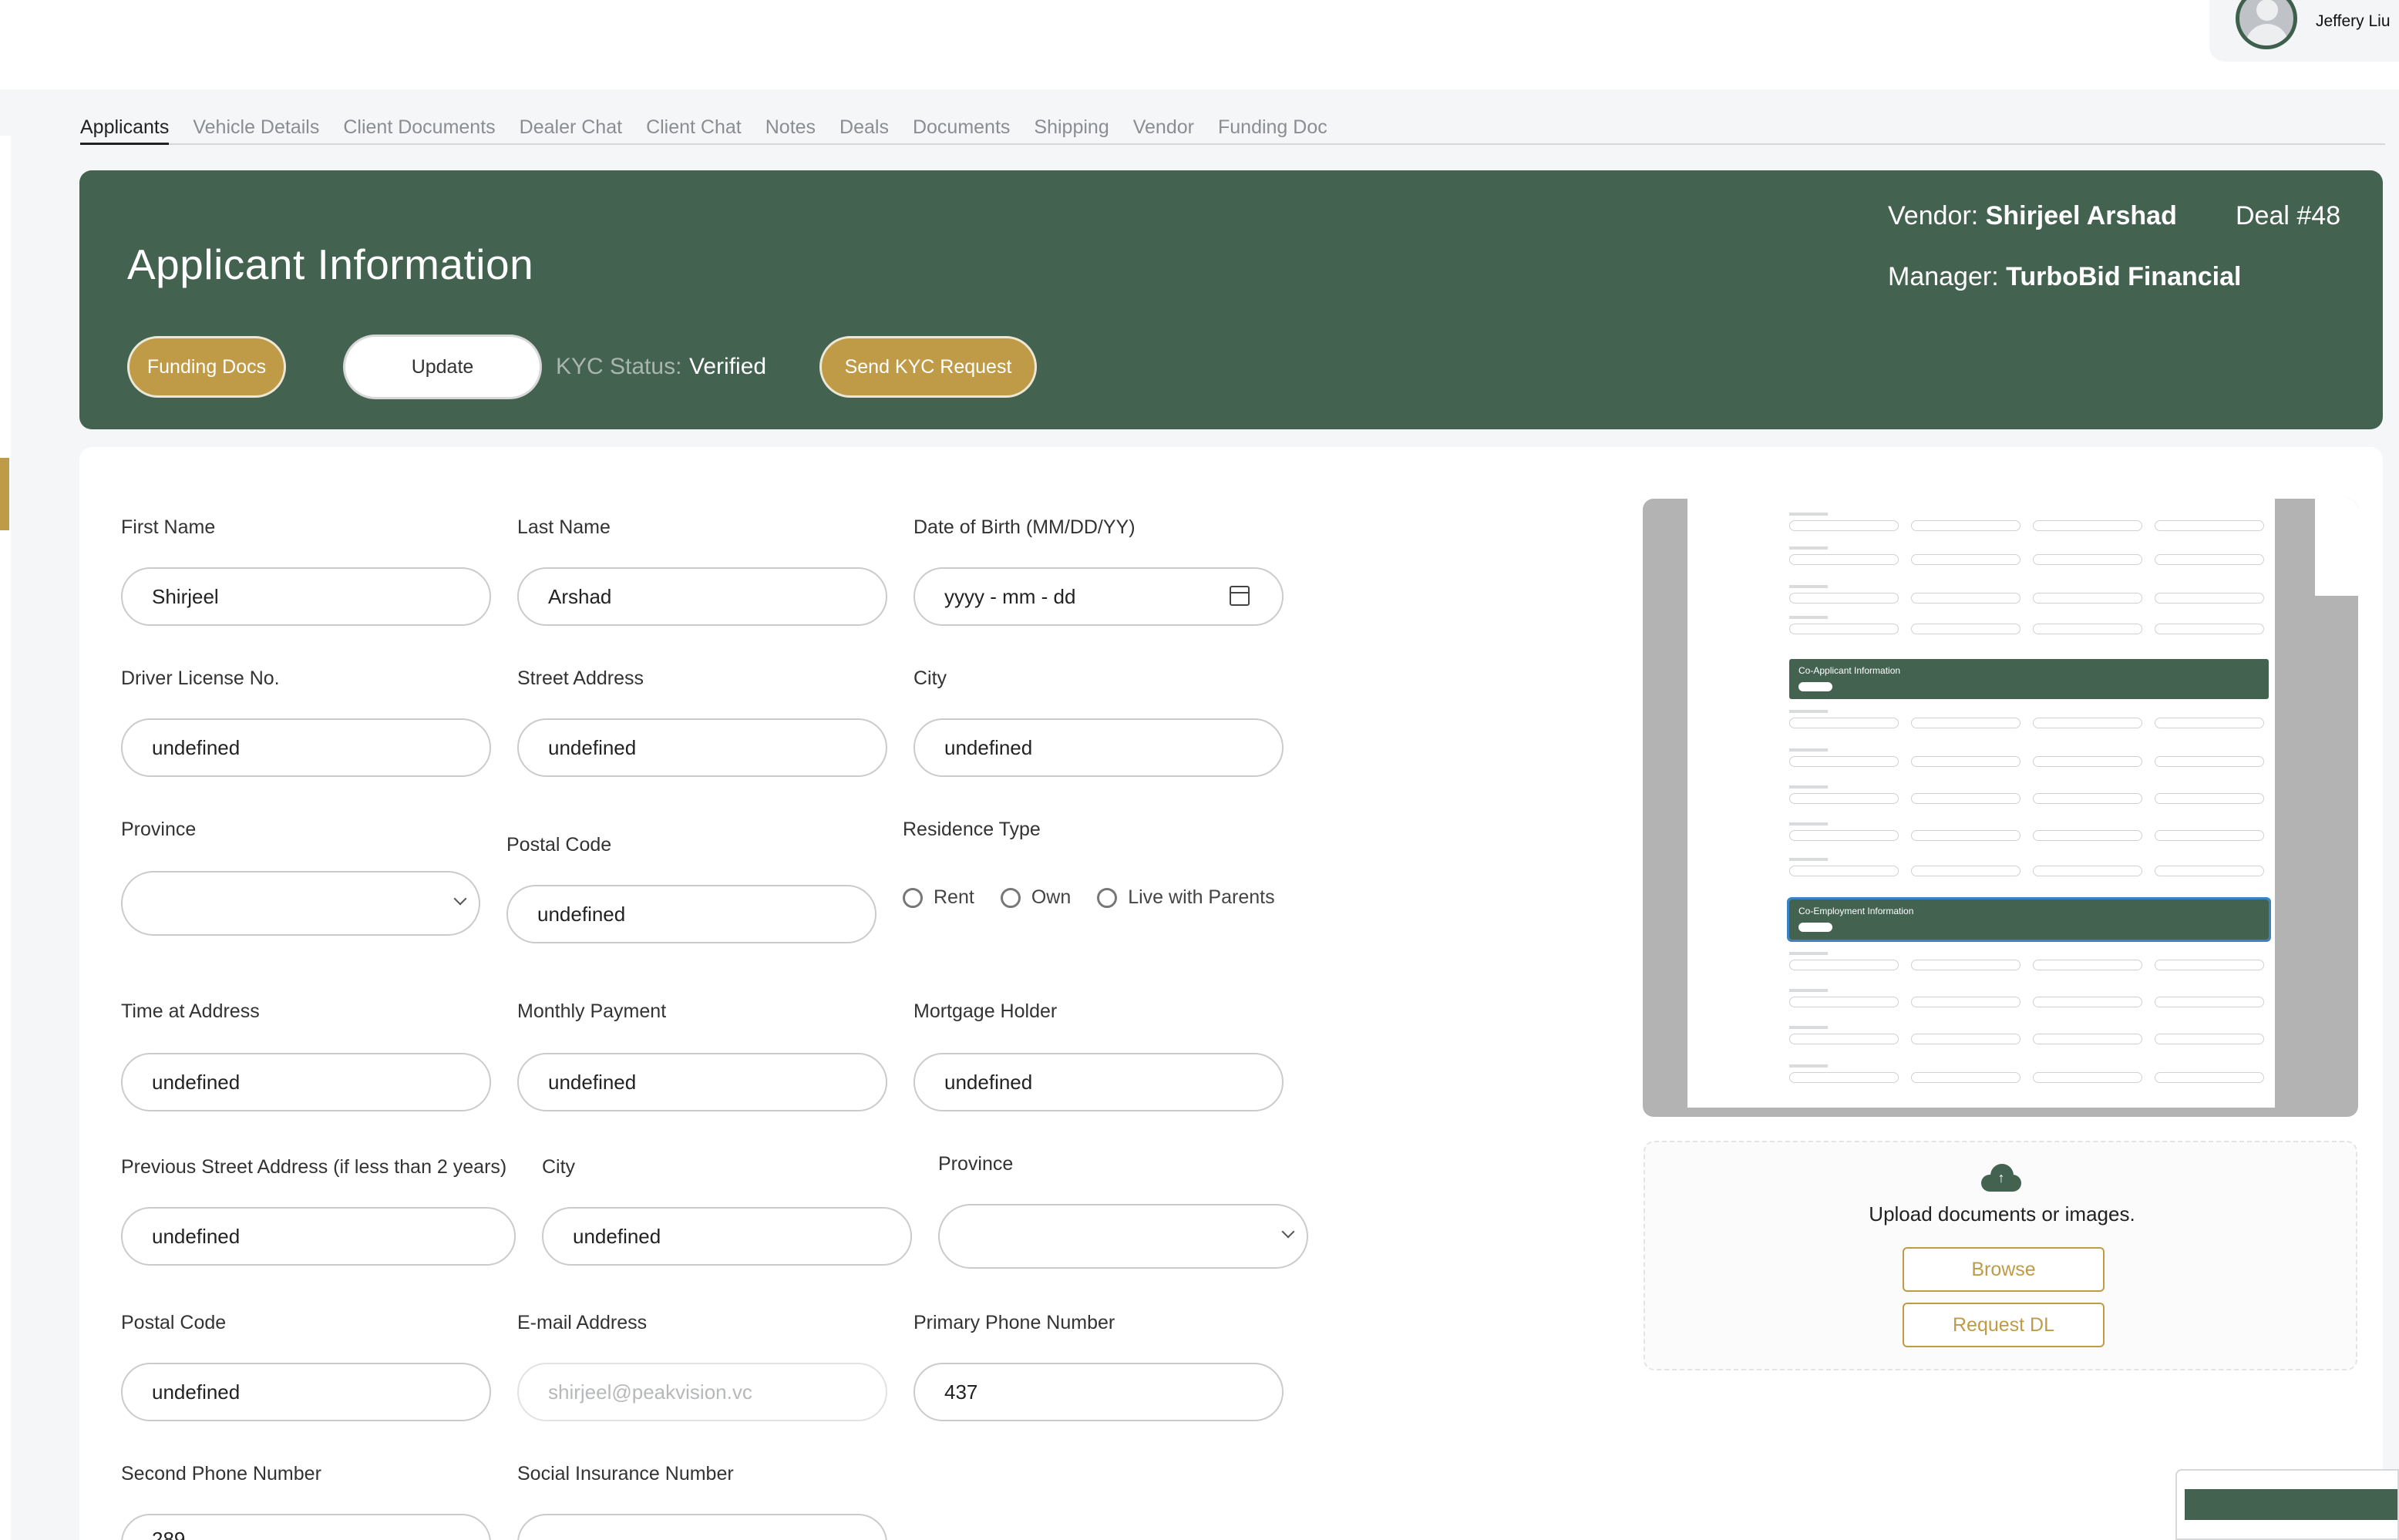 This screenshot has width=2399, height=1540. Describe the element at coordinates (1099, 1082) in the screenshot. I see `mortgage-holder-input: undefined` at that location.